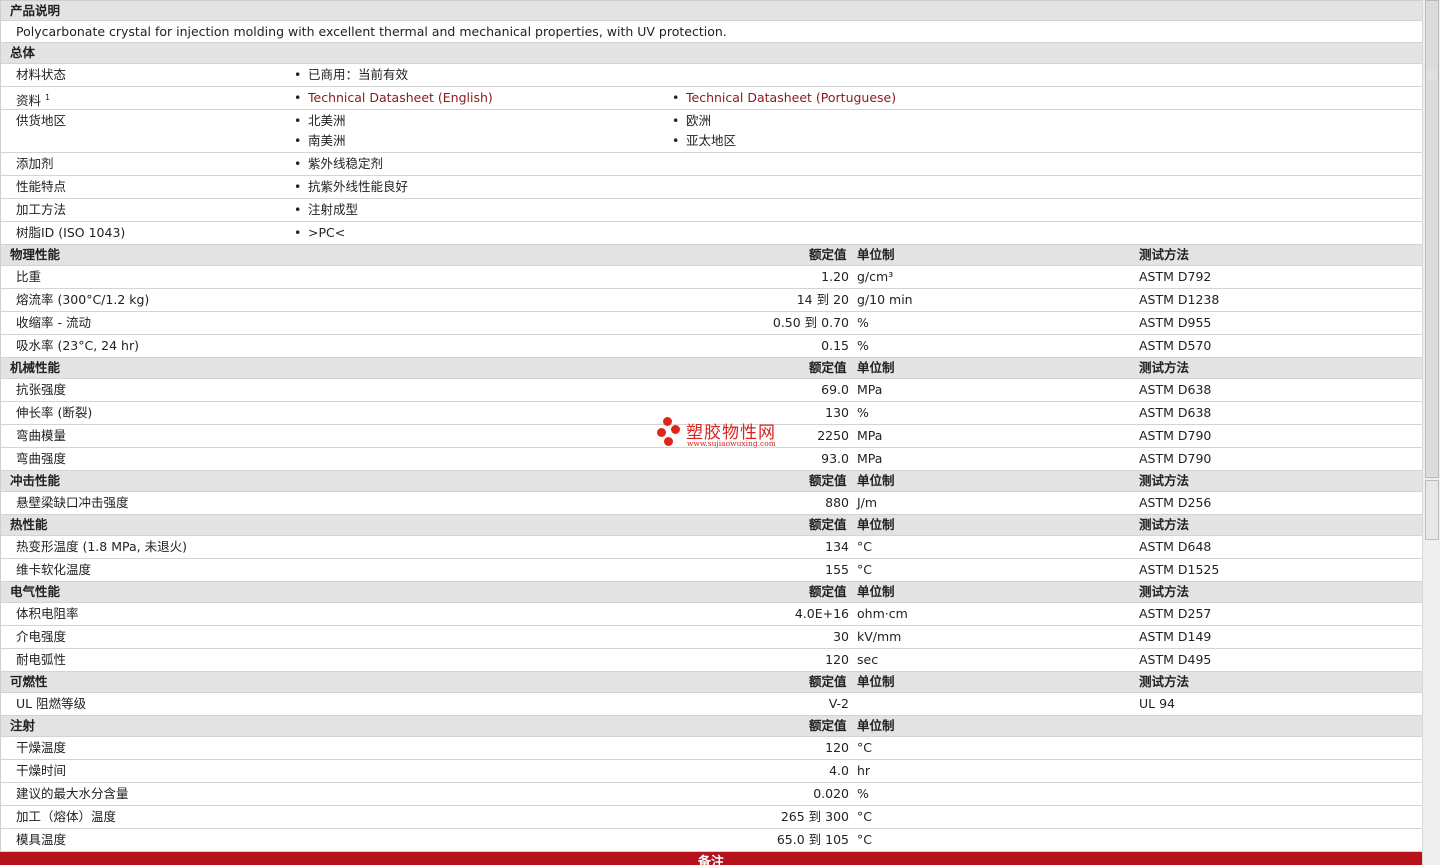  Describe the element at coordinates (29, 101) in the screenshot. I see `general-row-label-text: 资料` at that location.